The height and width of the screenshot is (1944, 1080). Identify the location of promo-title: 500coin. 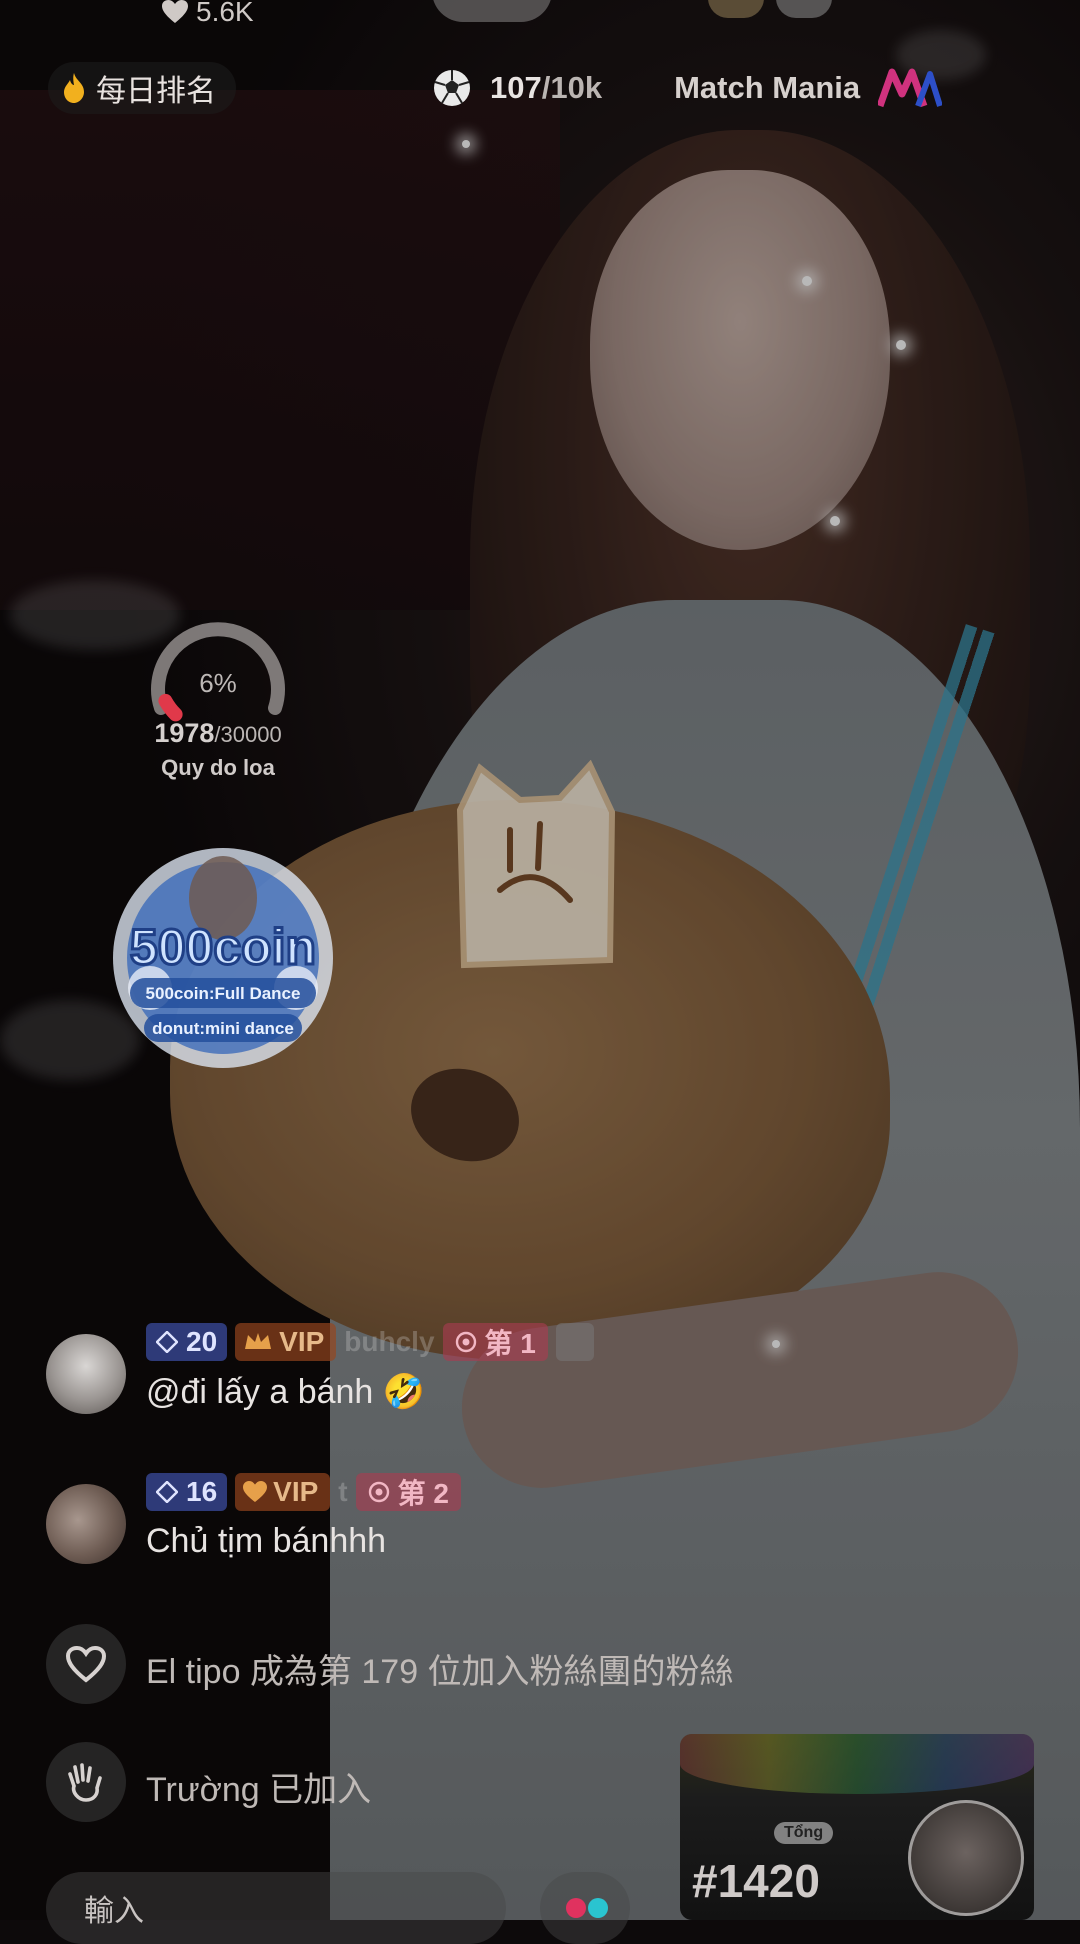
(223, 947).